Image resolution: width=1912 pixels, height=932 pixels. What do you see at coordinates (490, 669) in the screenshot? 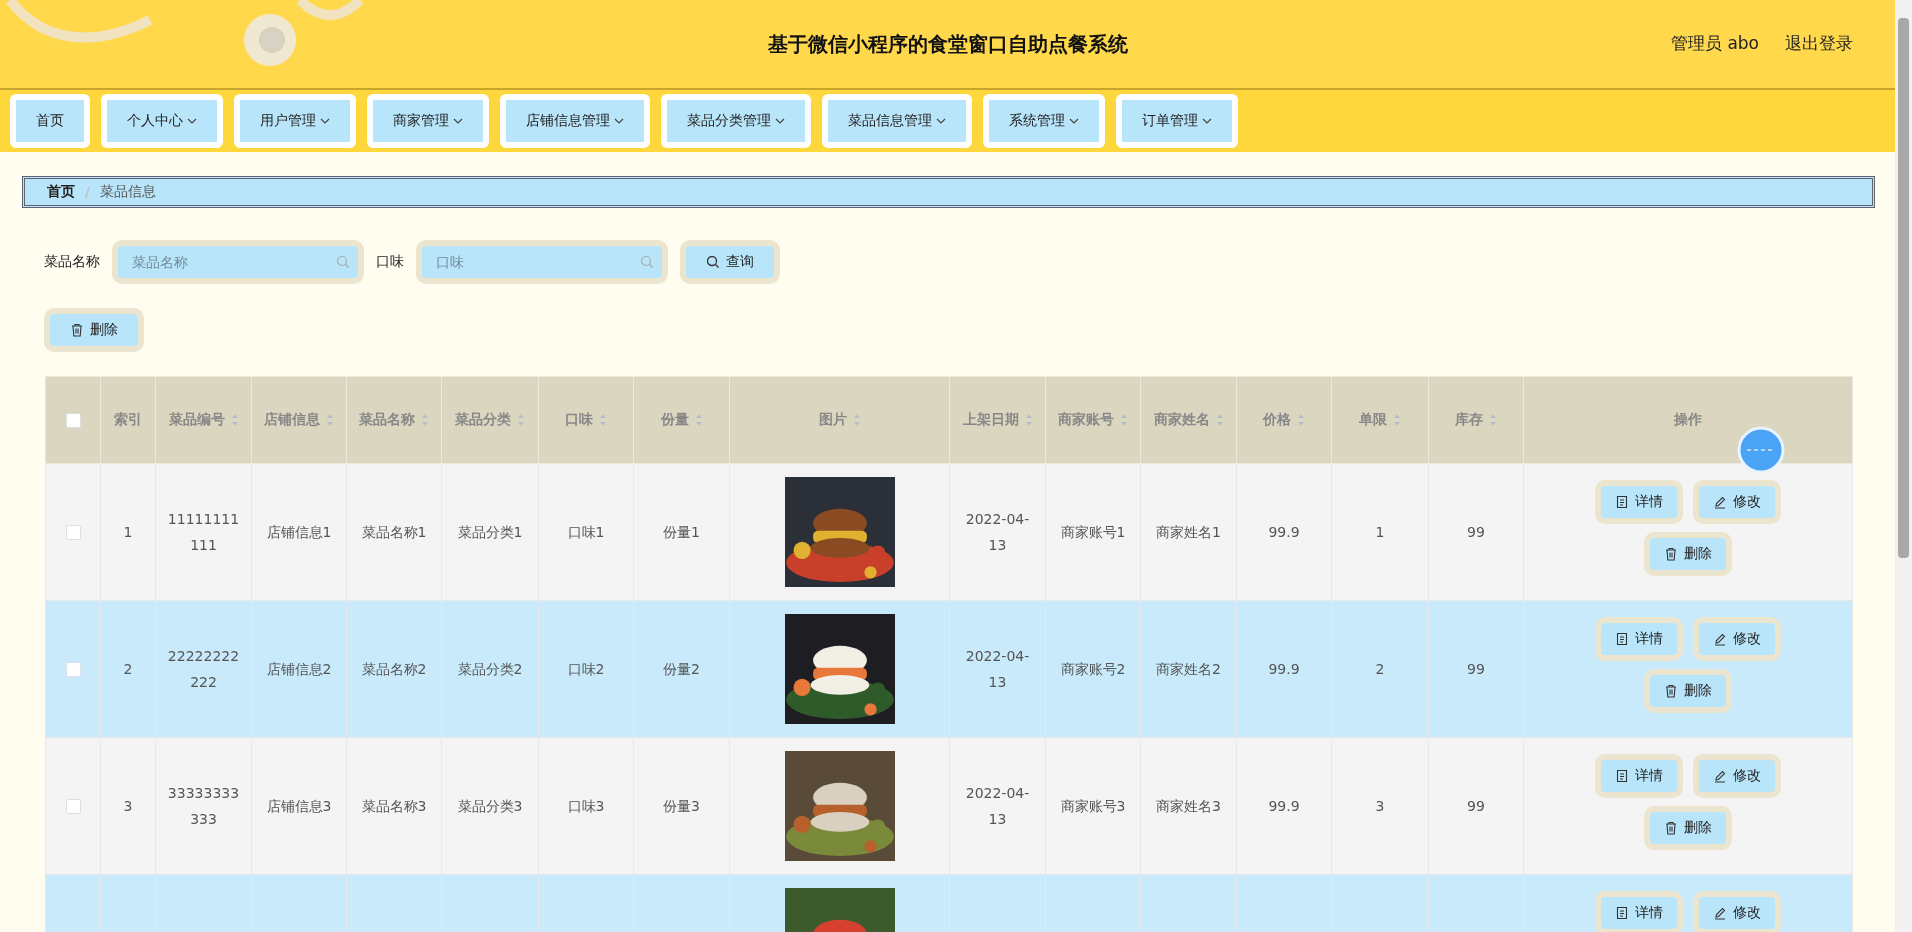
I see `table-cell: 菜品分类2` at bounding box center [490, 669].